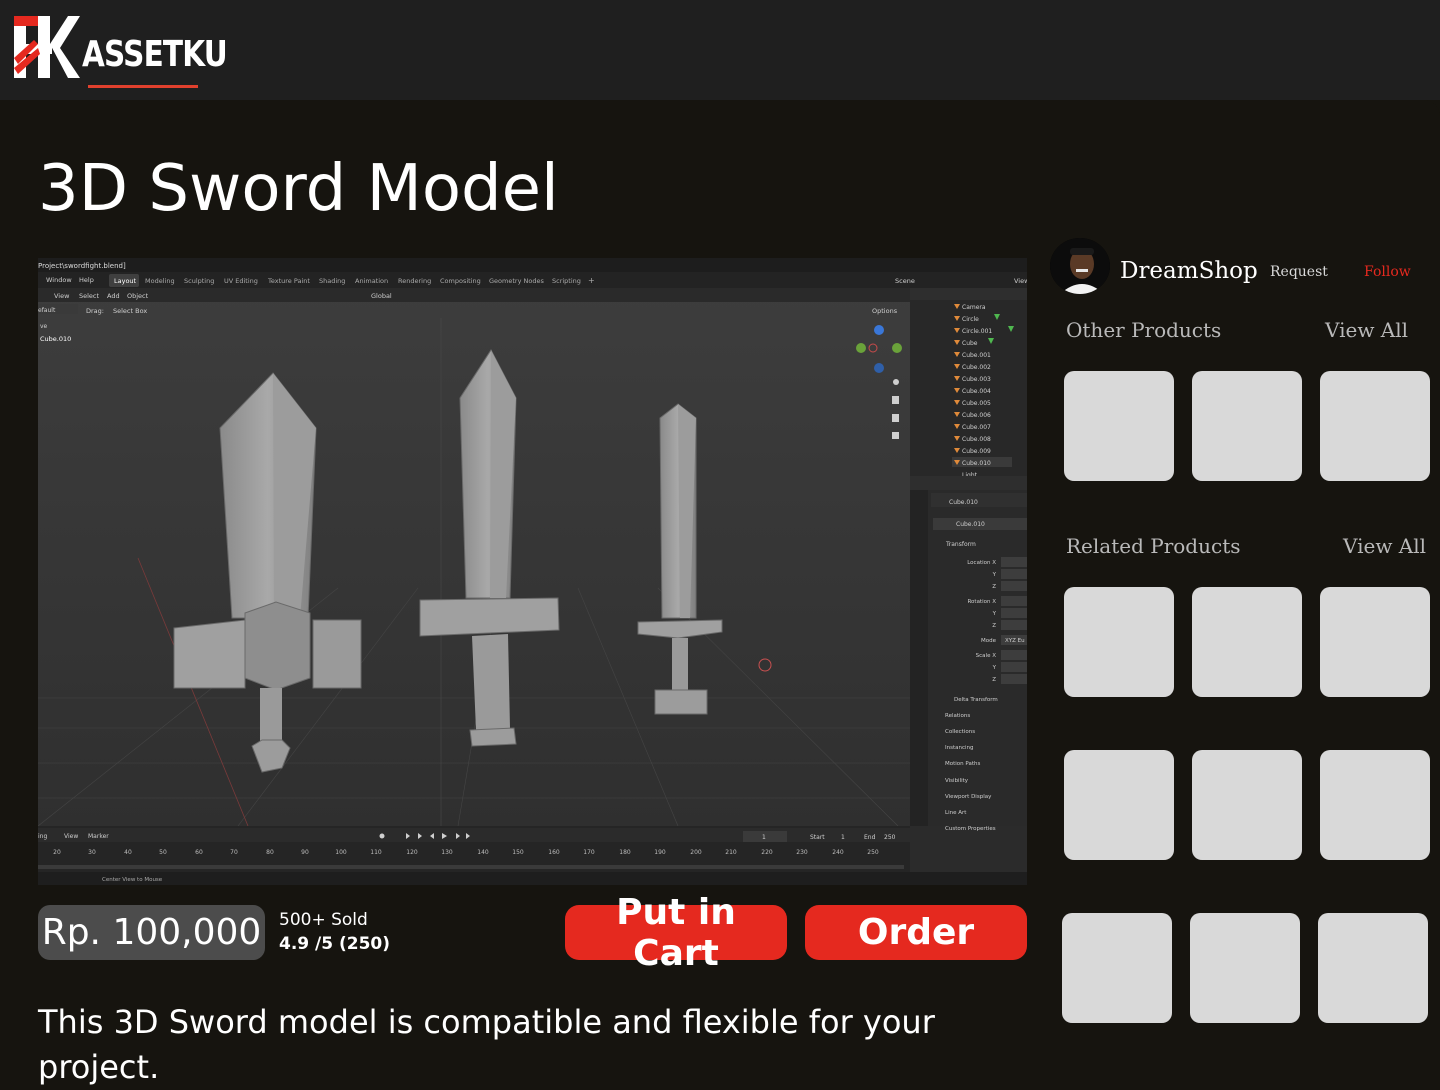 Image resolution: width=1440 pixels, height=1090 pixels. What do you see at coordinates (989, 641) in the screenshot?
I see `svg-text: Mode` at bounding box center [989, 641].